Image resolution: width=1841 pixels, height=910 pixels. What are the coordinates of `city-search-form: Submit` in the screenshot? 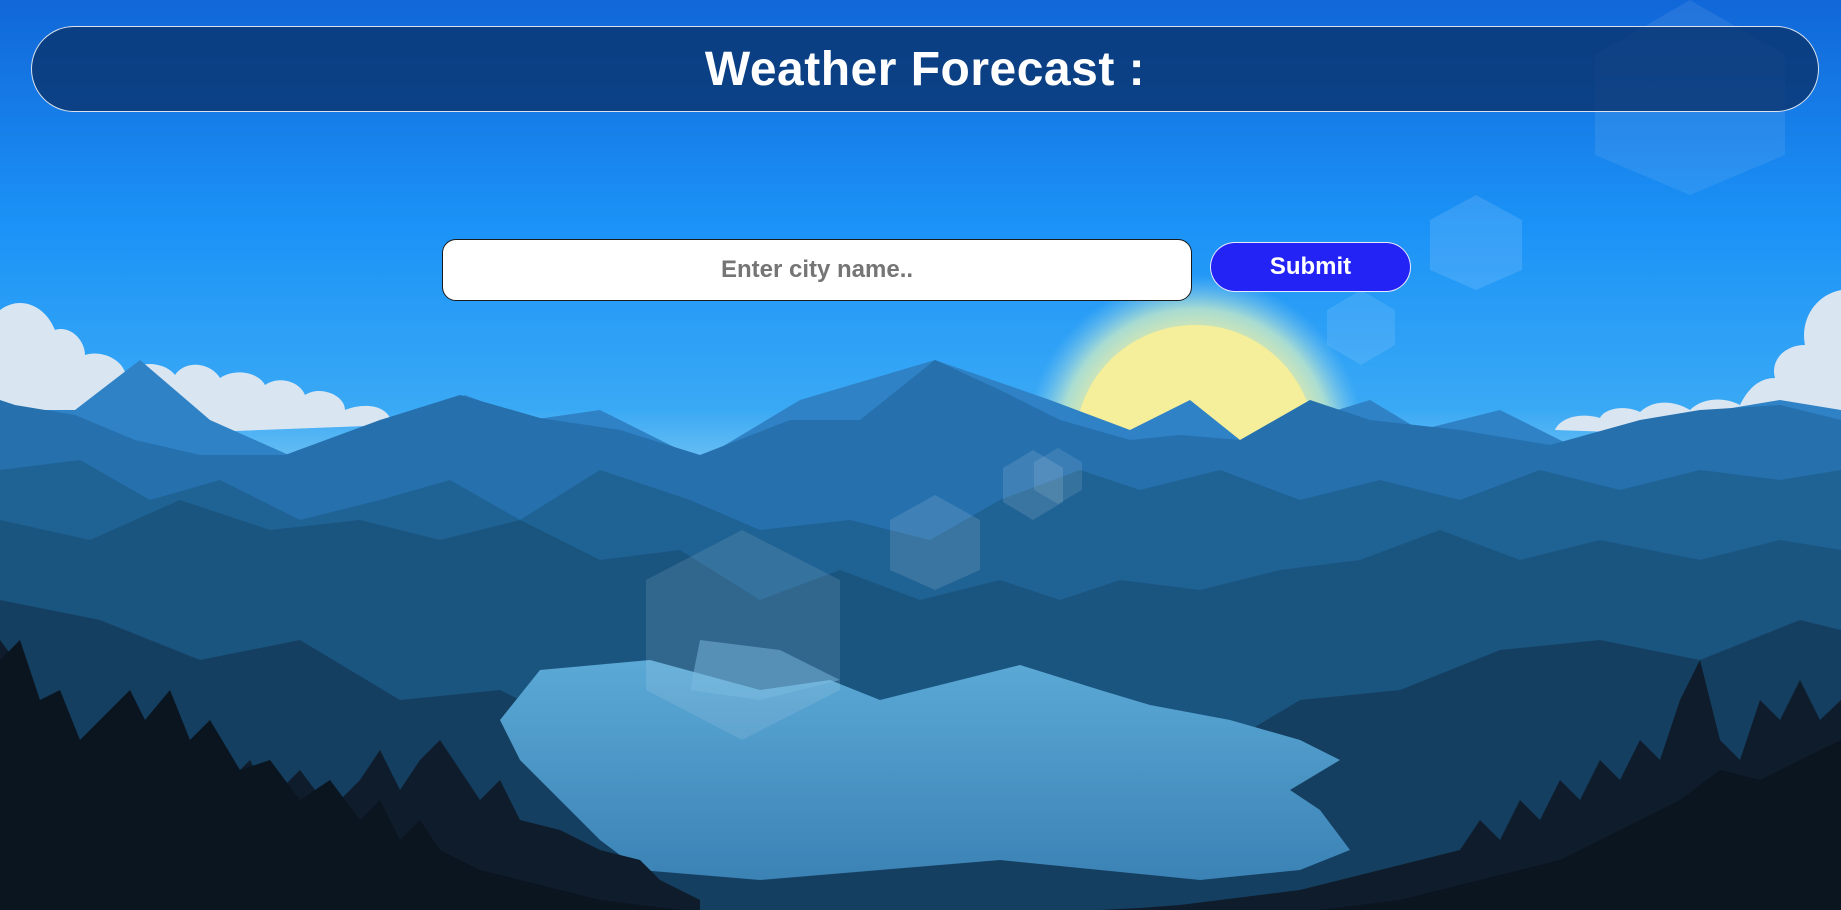 It's located at (927, 270).